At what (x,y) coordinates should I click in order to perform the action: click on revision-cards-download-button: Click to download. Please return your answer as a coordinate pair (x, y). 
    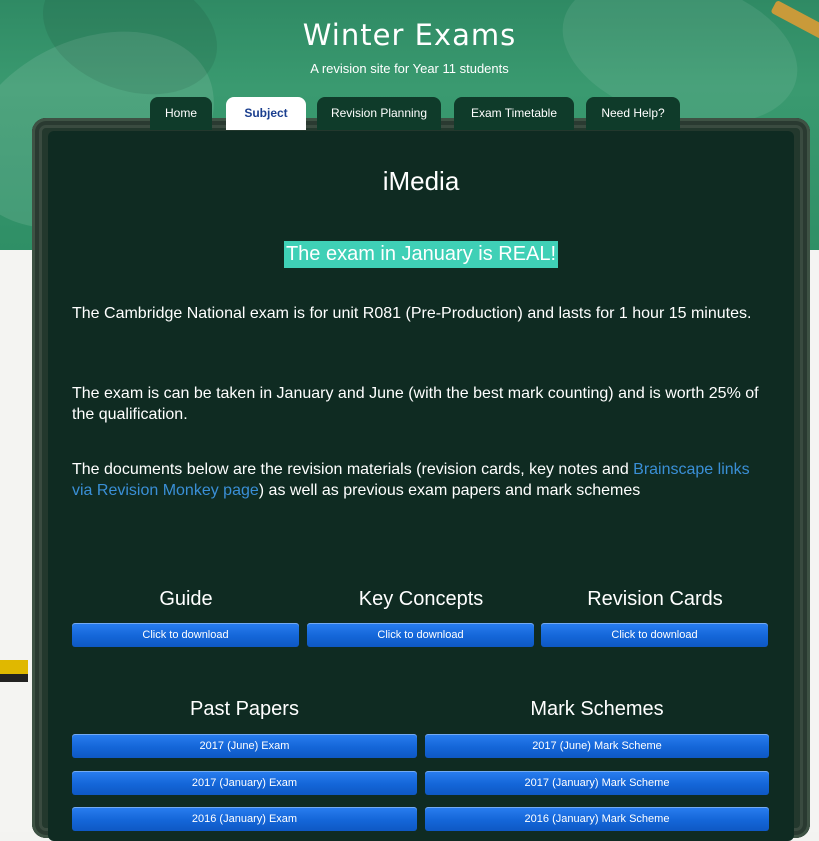
    Looking at the image, I should click on (654, 635).